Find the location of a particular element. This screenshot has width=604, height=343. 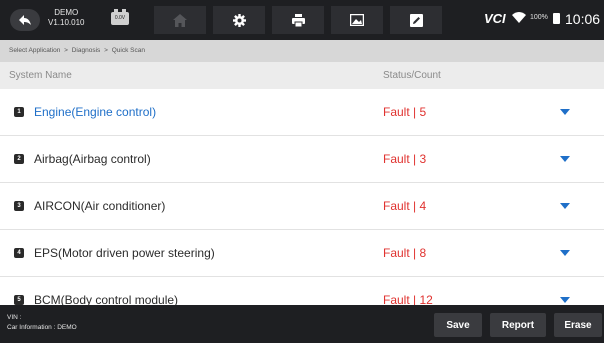

voltage-indicator: 0.0V is located at coordinates (120, 18).